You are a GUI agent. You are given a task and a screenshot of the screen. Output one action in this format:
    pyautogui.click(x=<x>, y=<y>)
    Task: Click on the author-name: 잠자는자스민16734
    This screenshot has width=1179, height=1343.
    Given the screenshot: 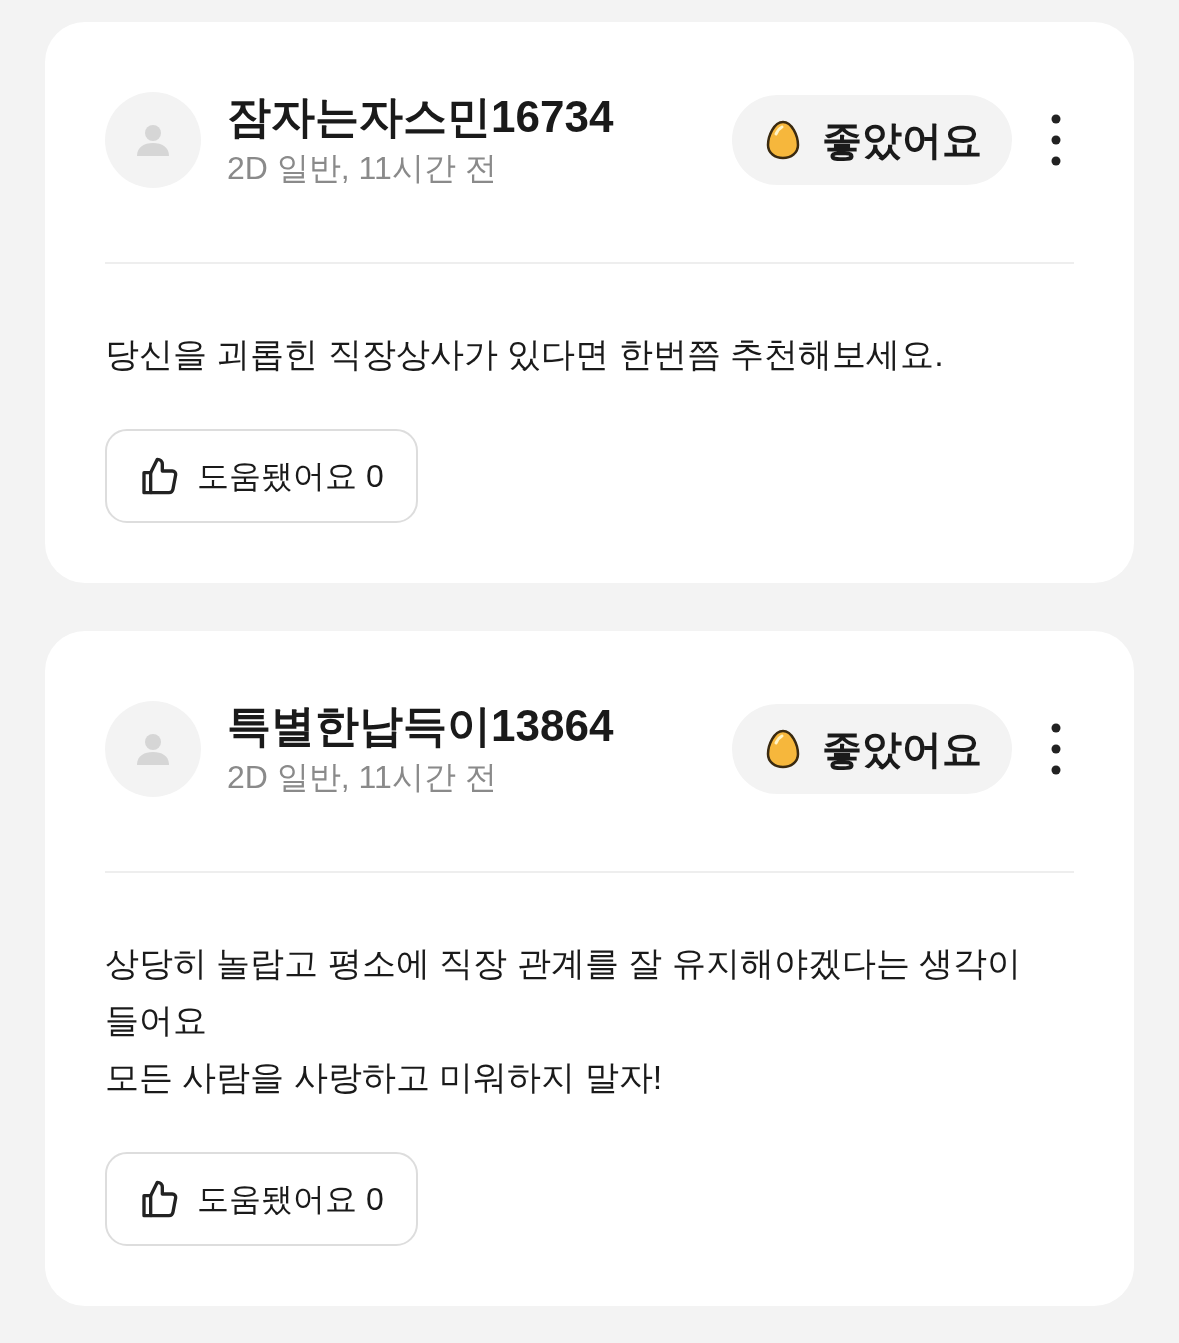 What is the action you would take?
    pyautogui.click(x=421, y=117)
    